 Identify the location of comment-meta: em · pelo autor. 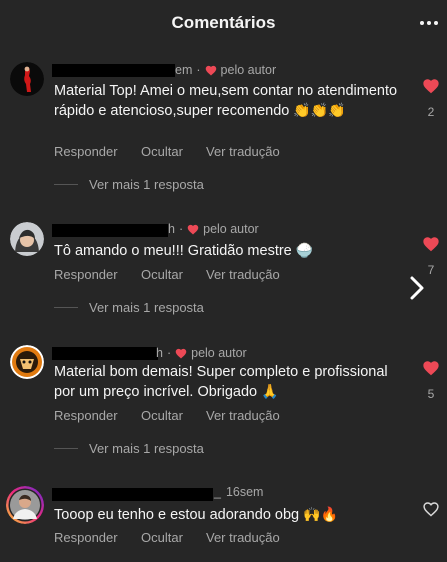
(226, 70).